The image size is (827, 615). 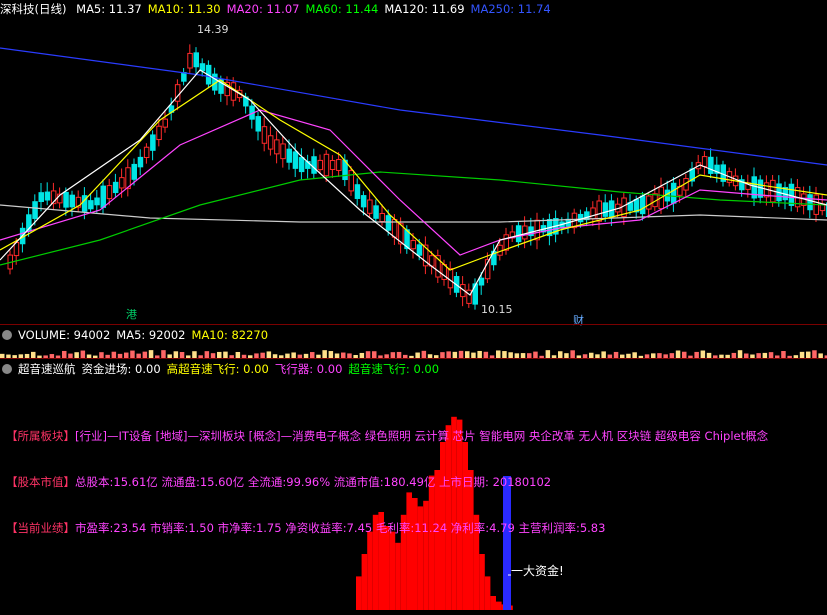 What do you see at coordinates (413, 324) in the screenshot?
I see `panel-divider` at bounding box center [413, 324].